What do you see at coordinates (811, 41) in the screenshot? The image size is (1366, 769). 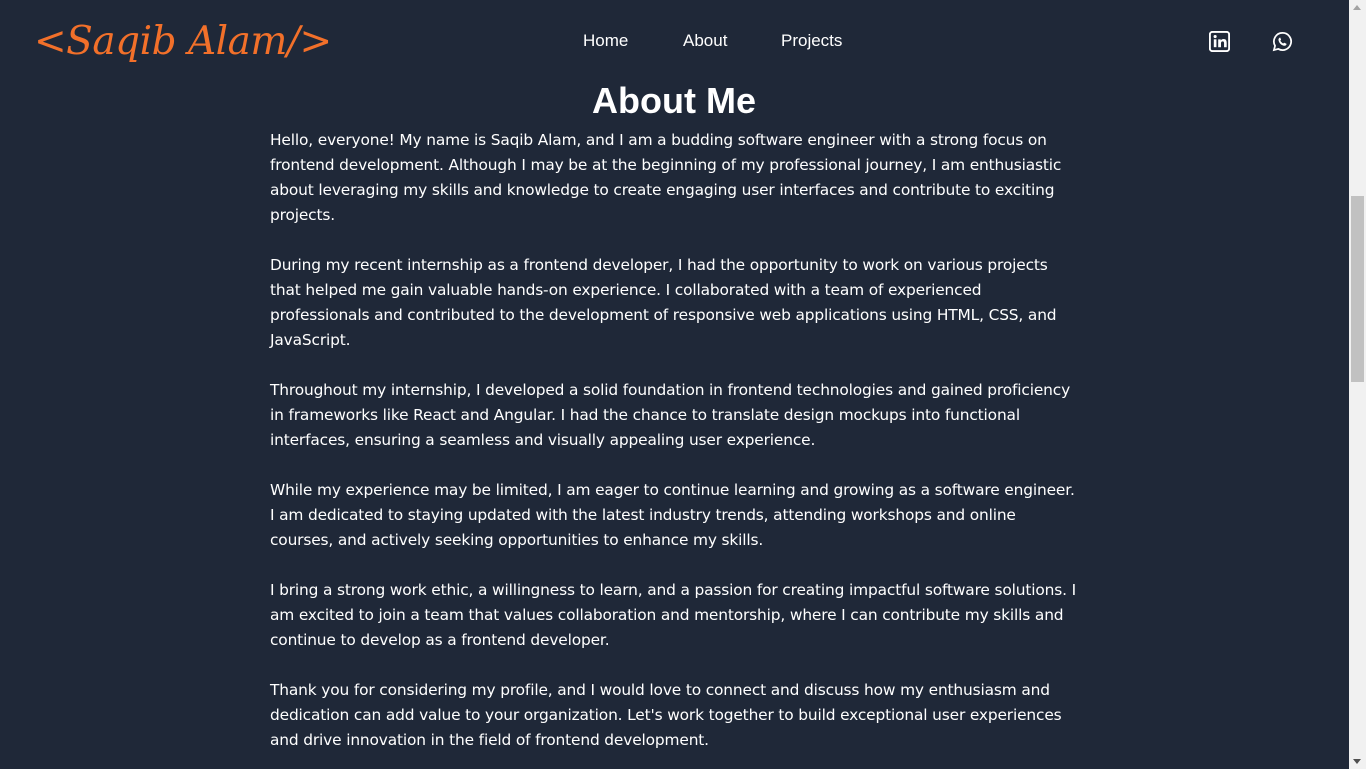 I see `nav-link-projects: Projects` at bounding box center [811, 41].